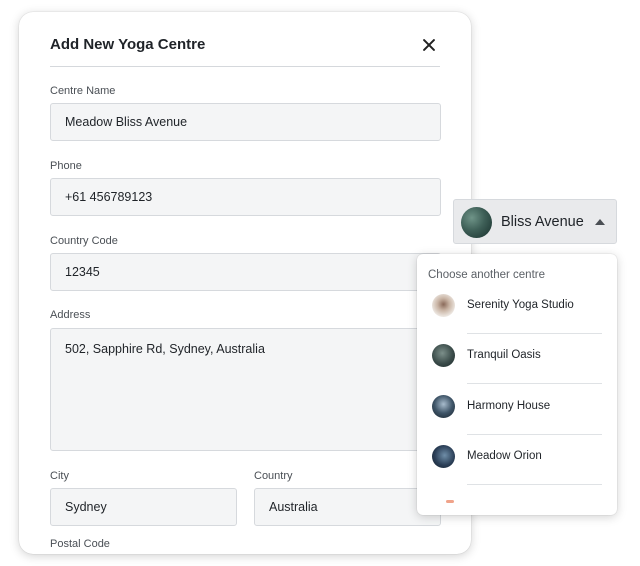  What do you see at coordinates (84, 241) in the screenshot?
I see `country-code-label: Country Code` at bounding box center [84, 241].